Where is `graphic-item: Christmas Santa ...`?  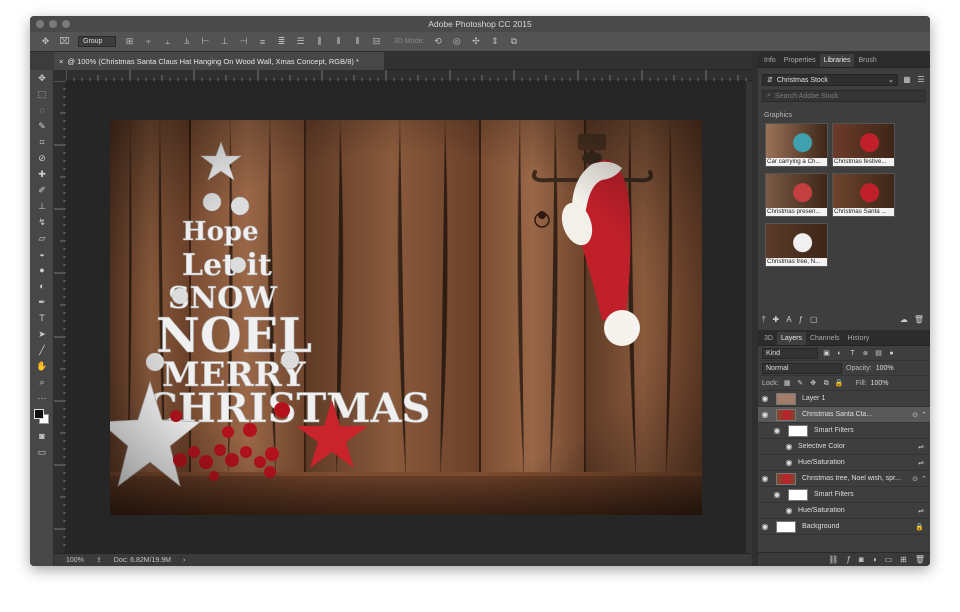 graphic-item: Christmas Santa ... is located at coordinates (863, 195).